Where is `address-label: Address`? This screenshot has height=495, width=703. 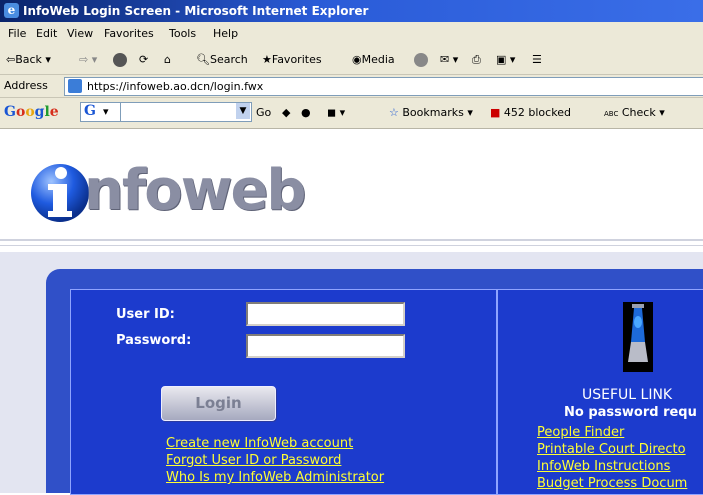
address-label: Address is located at coordinates (26, 85).